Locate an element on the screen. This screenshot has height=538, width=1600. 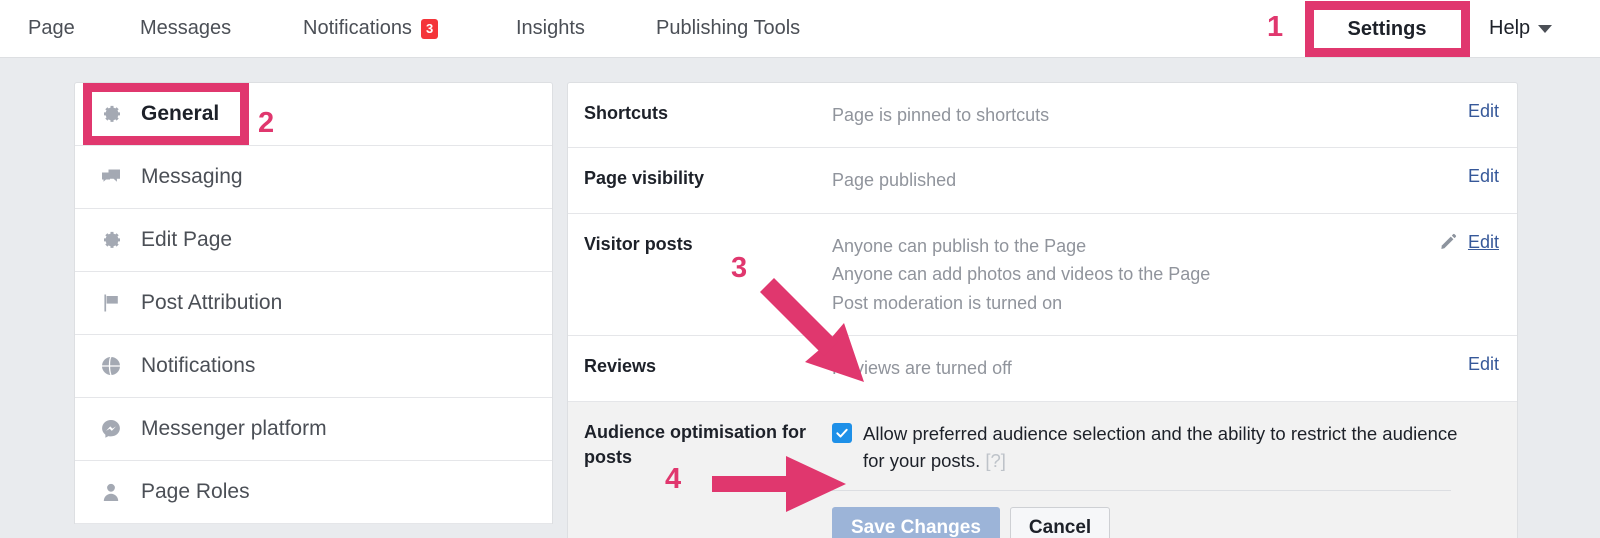
row-label: Reviews is located at coordinates (620, 366).